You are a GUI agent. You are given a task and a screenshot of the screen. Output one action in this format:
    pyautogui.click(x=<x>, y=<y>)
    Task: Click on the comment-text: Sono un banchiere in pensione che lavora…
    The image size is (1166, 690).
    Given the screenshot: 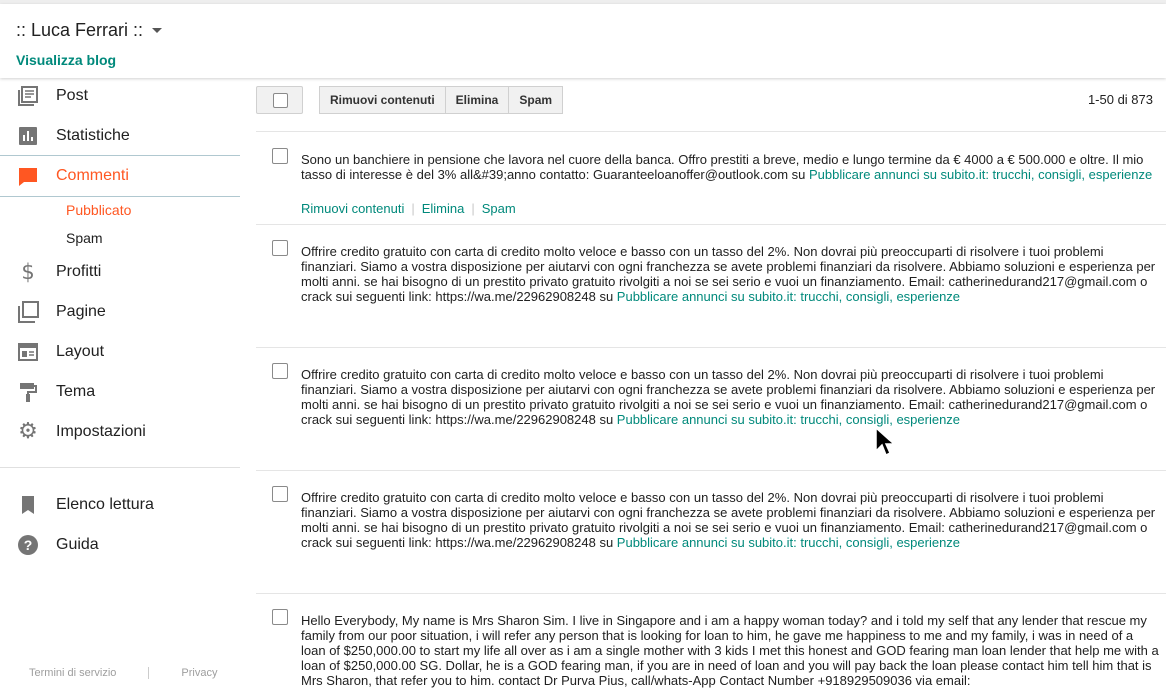 What is the action you would take?
    pyautogui.click(x=727, y=167)
    